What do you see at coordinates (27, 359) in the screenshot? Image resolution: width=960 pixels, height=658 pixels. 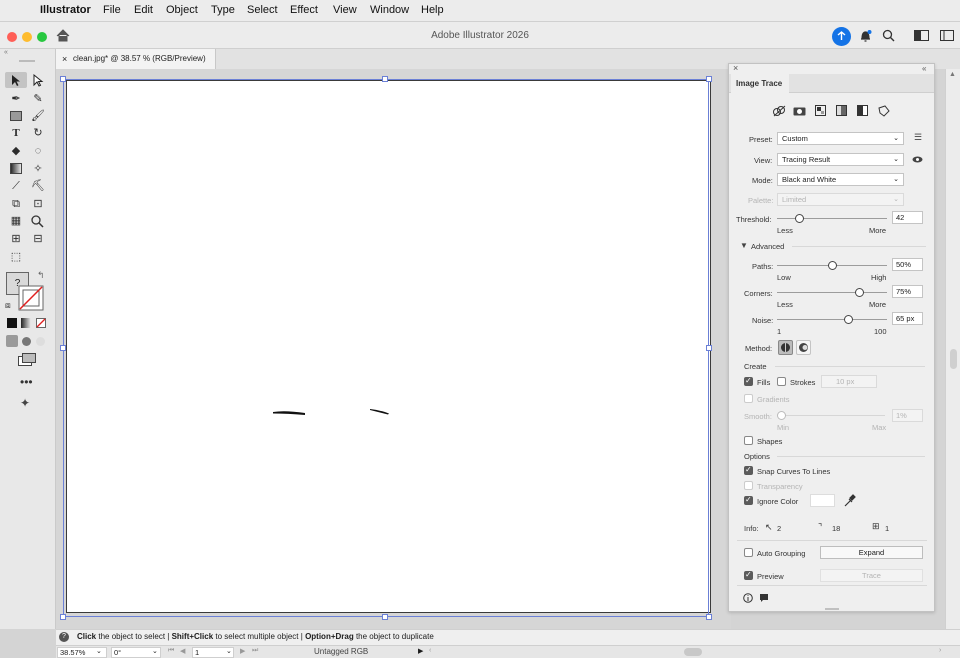 I see `screen-mode-icon` at bounding box center [27, 359].